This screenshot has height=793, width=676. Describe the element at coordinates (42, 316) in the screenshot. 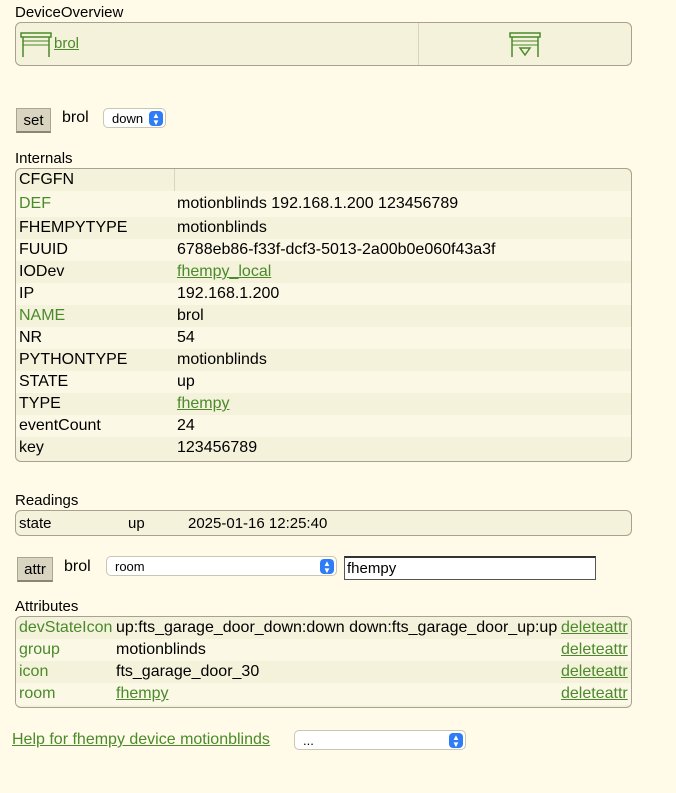

I see `internal-name: NAME` at that location.